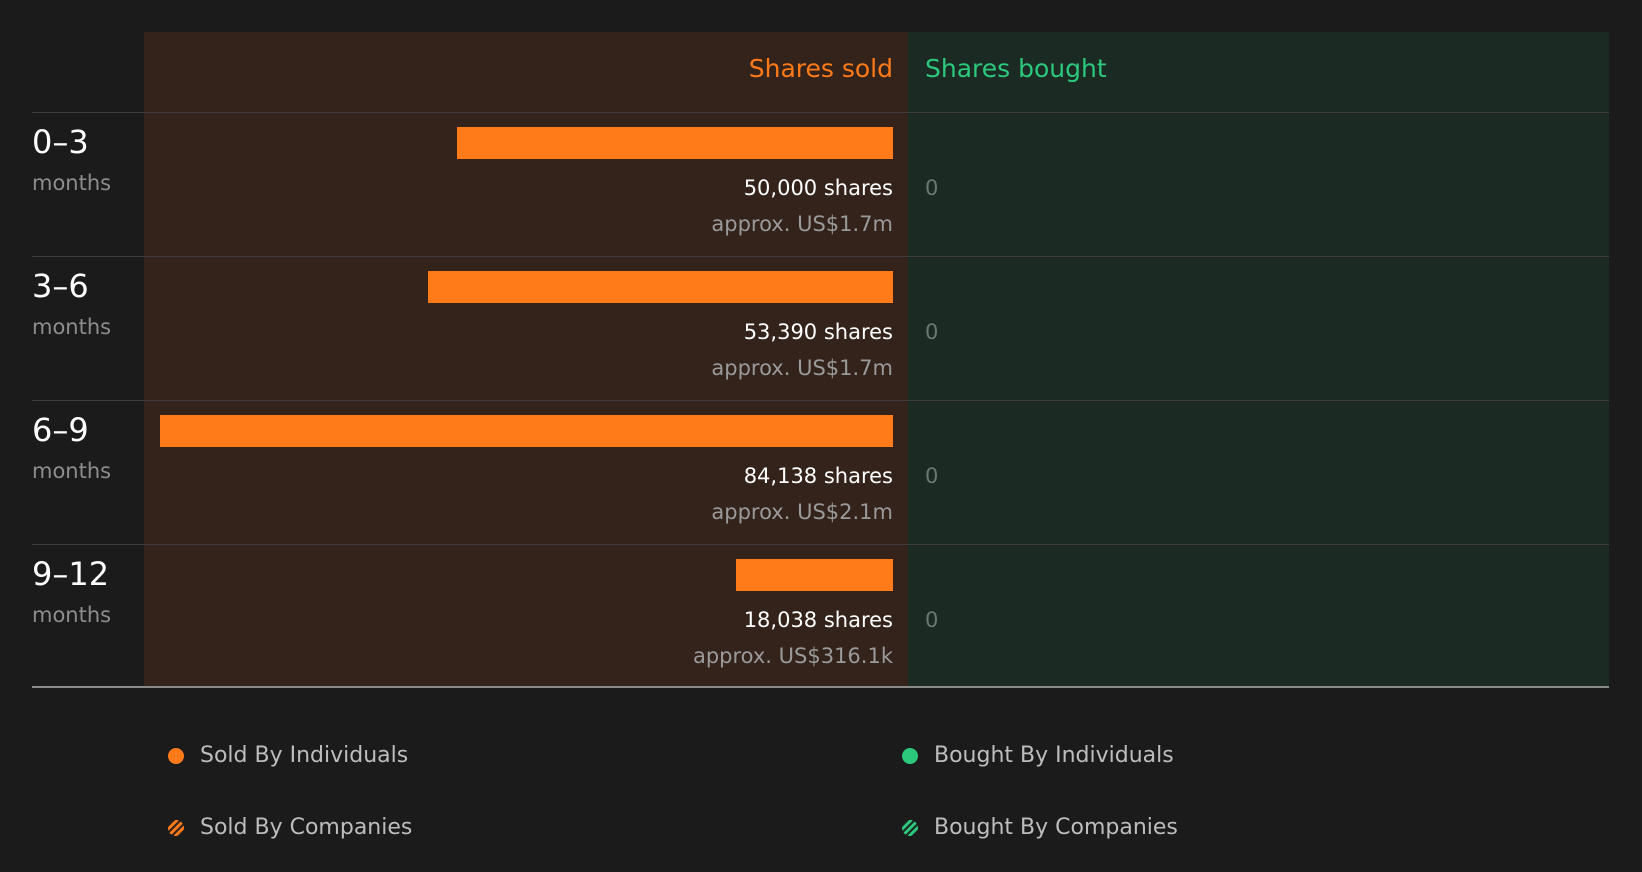 The image size is (1642, 872). I want to click on legend-label: Sold By Companies, so click(306, 827).